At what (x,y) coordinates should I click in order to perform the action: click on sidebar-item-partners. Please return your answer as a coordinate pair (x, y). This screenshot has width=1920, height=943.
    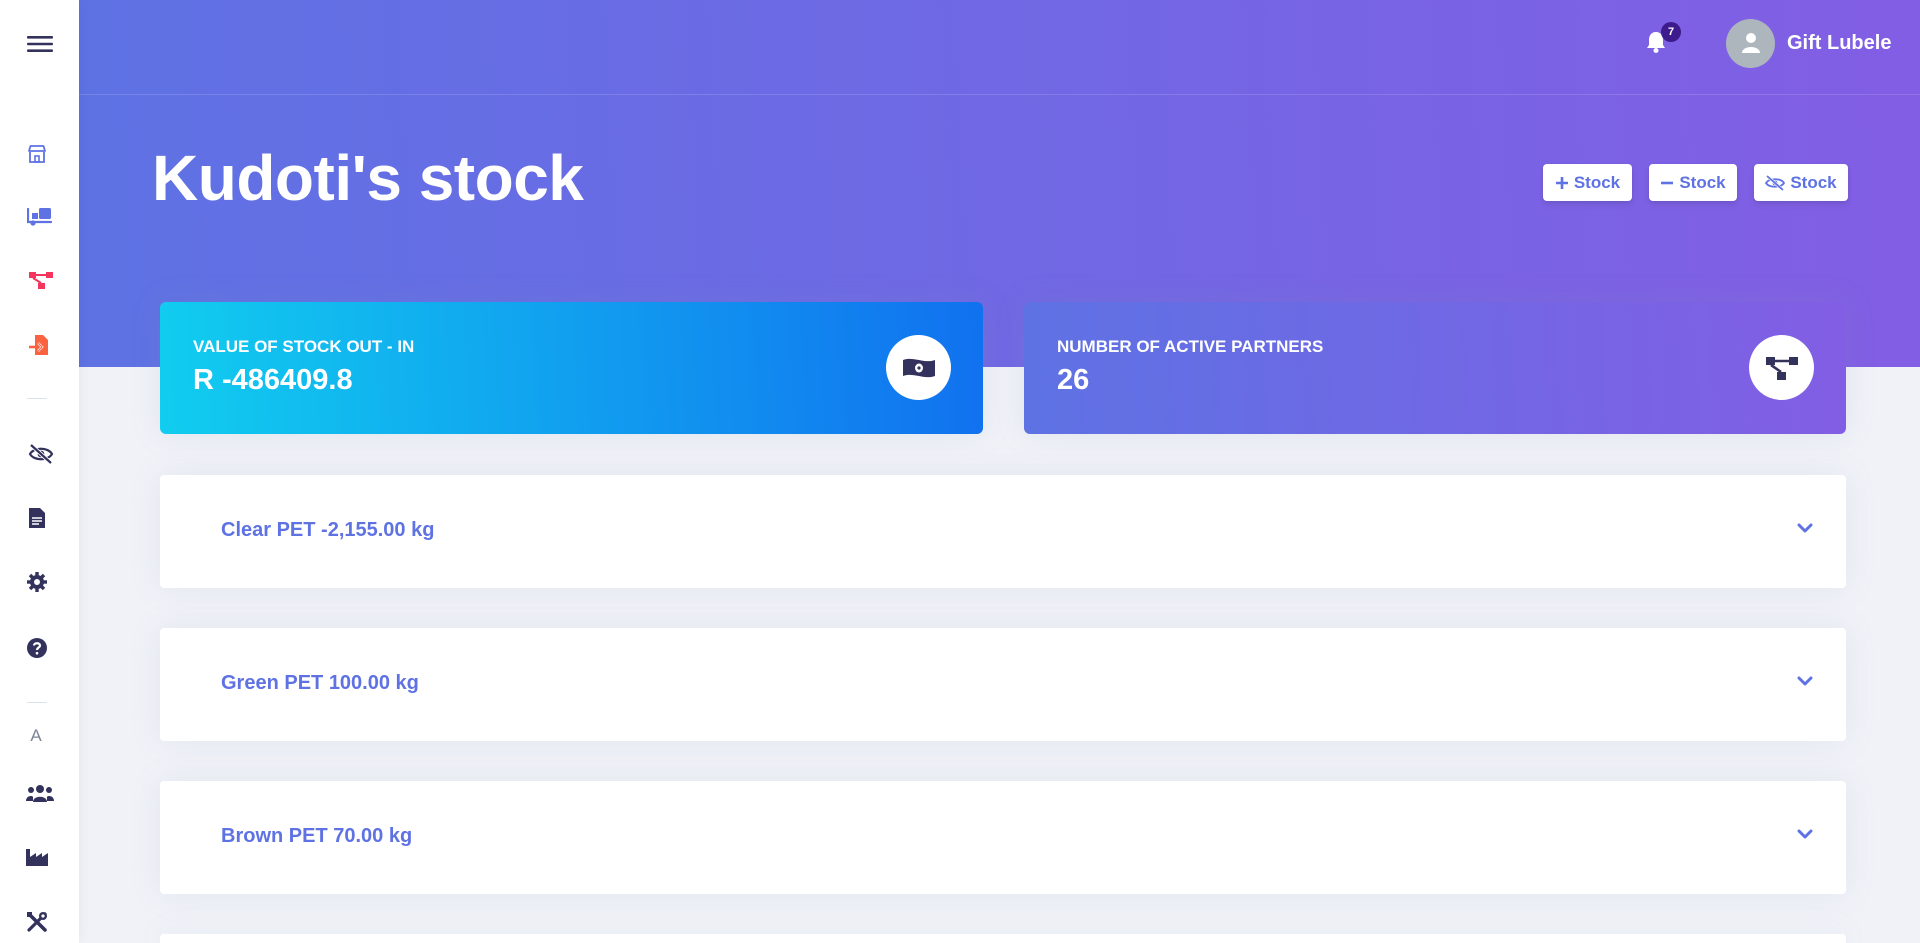
    Looking at the image, I should click on (40, 280).